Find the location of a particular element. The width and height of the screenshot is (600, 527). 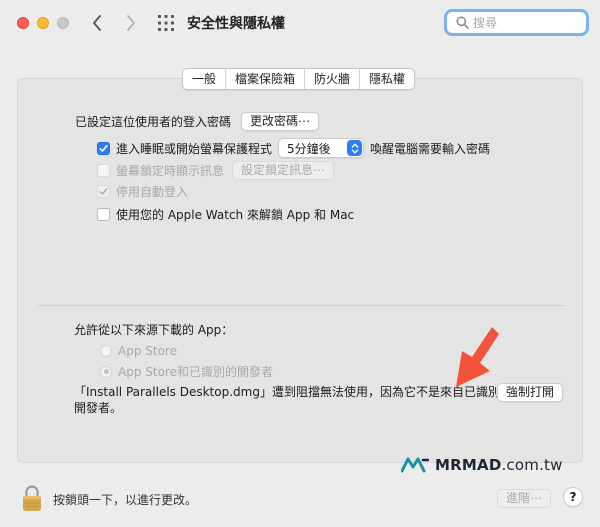

wake-password-label: 喚醒電腦需要輸入密碼 is located at coordinates (430, 148).